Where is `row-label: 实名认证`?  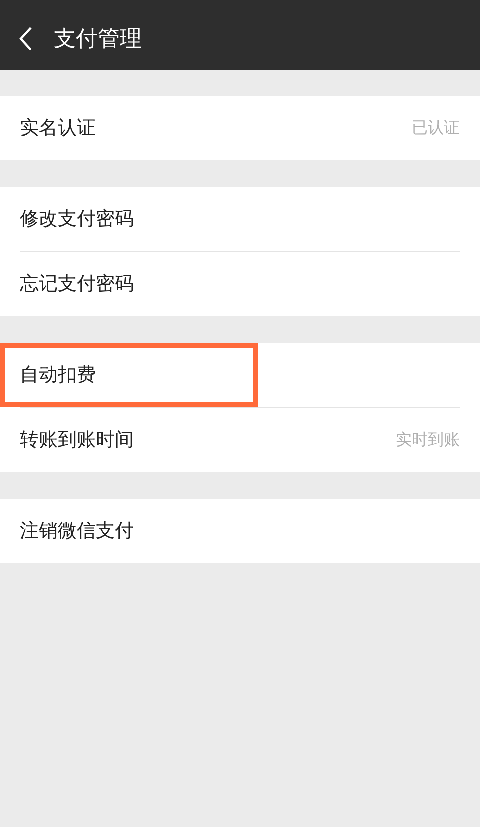 row-label: 实名认证 is located at coordinates (58, 128).